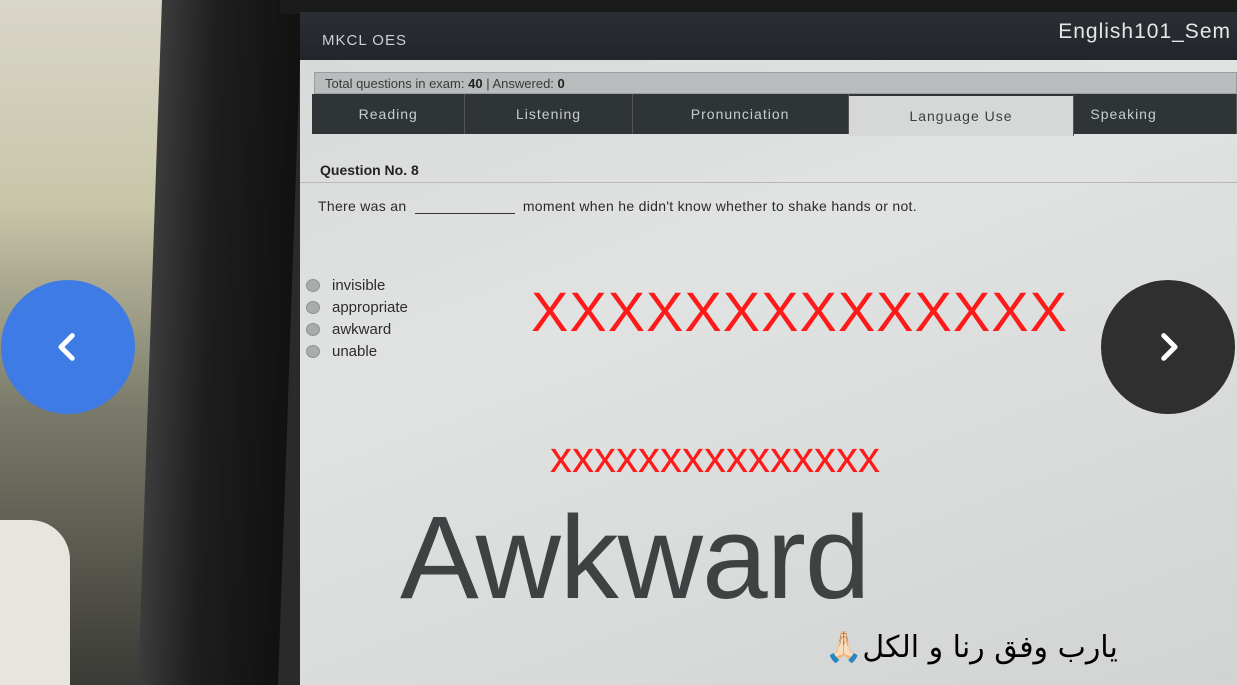  What do you see at coordinates (370, 307) in the screenshot?
I see `option-label: appropriate` at bounding box center [370, 307].